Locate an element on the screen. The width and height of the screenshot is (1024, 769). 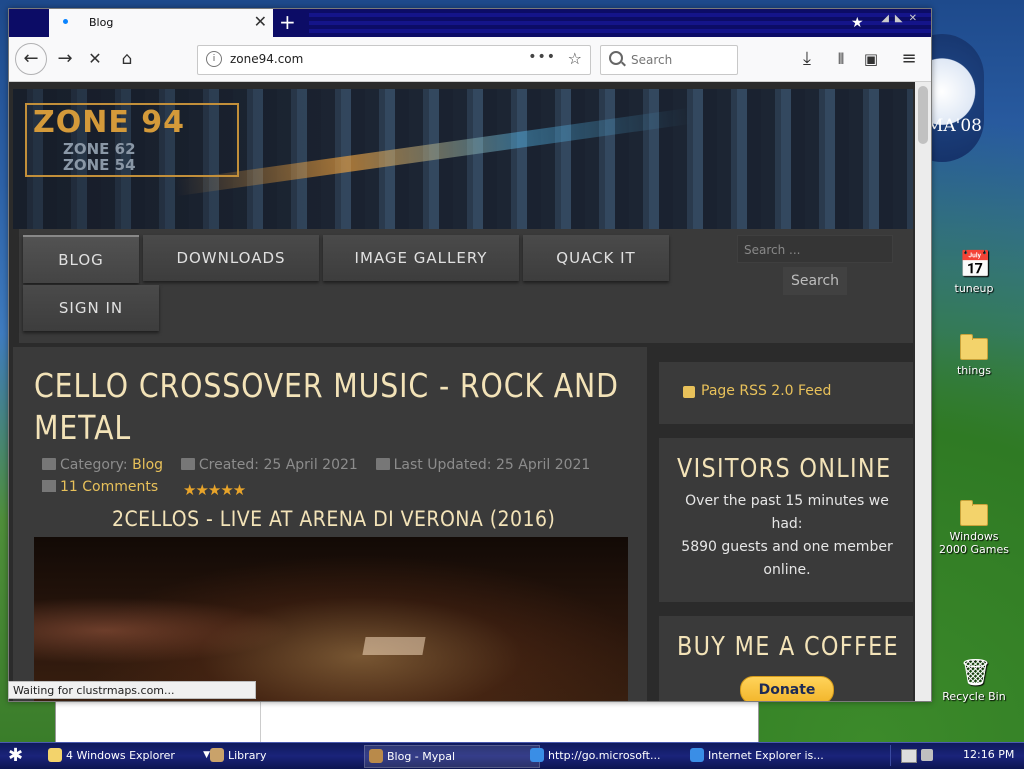
rss-icon is located at coordinates (689, 392).